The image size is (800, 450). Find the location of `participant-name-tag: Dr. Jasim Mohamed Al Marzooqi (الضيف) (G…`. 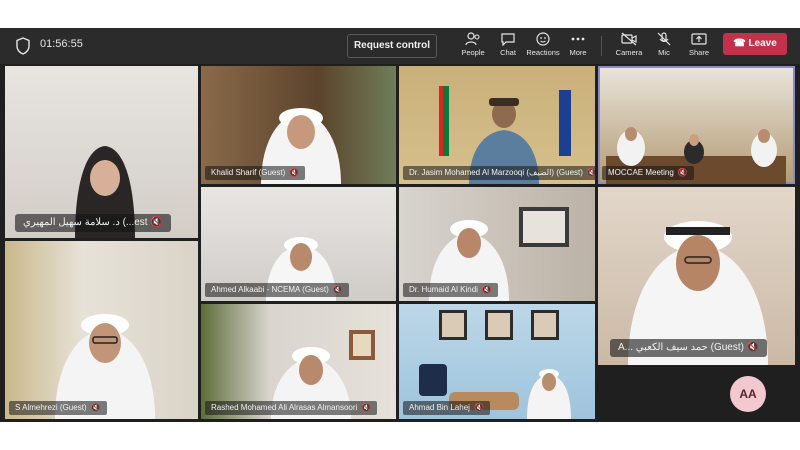

participant-name-tag: Dr. Jasim Mohamed Al Marzooqi (الضيف) (G… is located at coordinates (499, 173).